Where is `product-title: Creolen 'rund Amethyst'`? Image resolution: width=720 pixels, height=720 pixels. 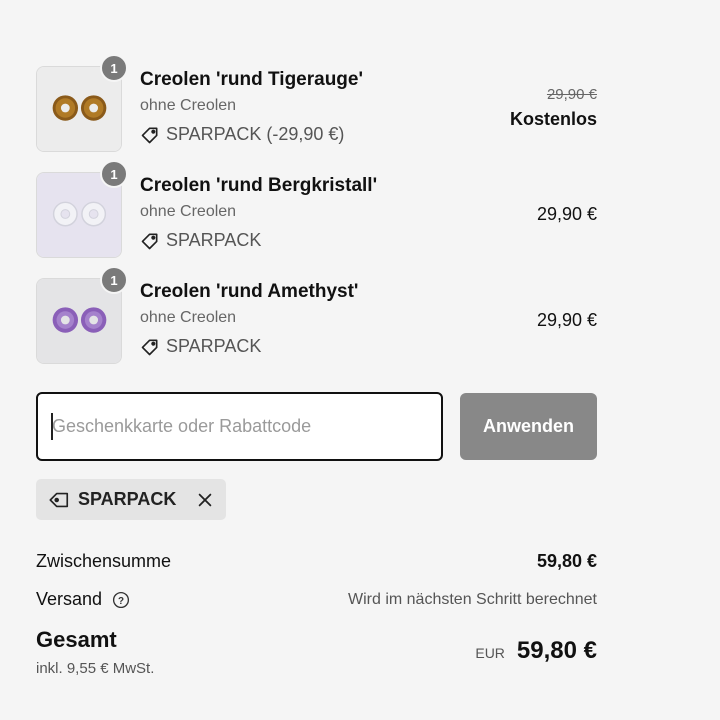
product-title: Creolen 'rund Amethyst' is located at coordinates (249, 291).